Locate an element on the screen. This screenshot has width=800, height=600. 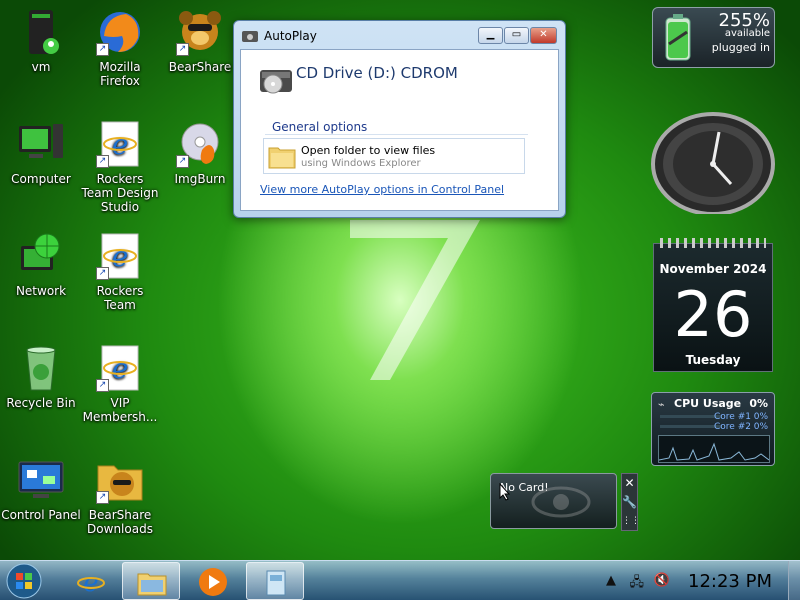
calendar-day: 26 is located at coordinates (713, 314).